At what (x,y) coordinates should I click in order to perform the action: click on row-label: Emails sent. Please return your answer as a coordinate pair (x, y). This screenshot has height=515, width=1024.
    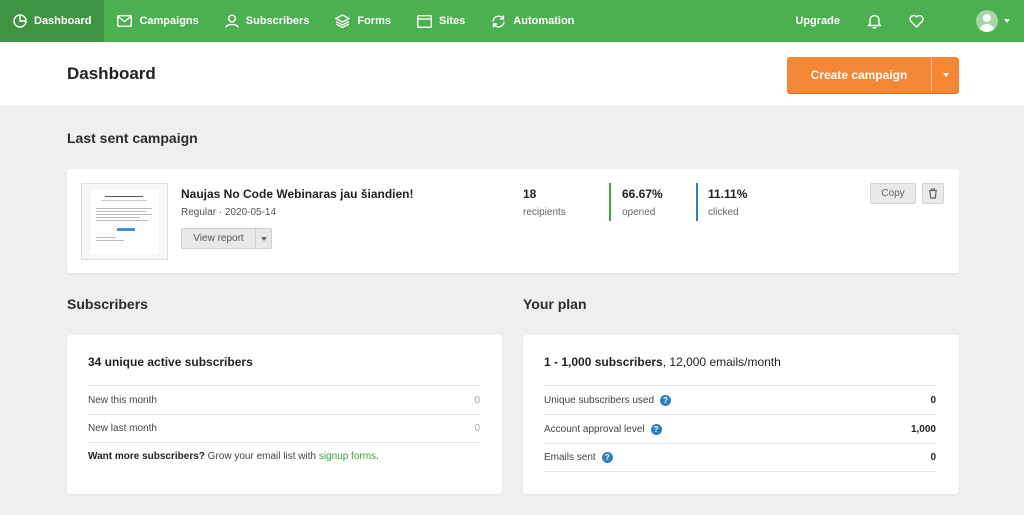
    Looking at the image, I should click on (570, 457).